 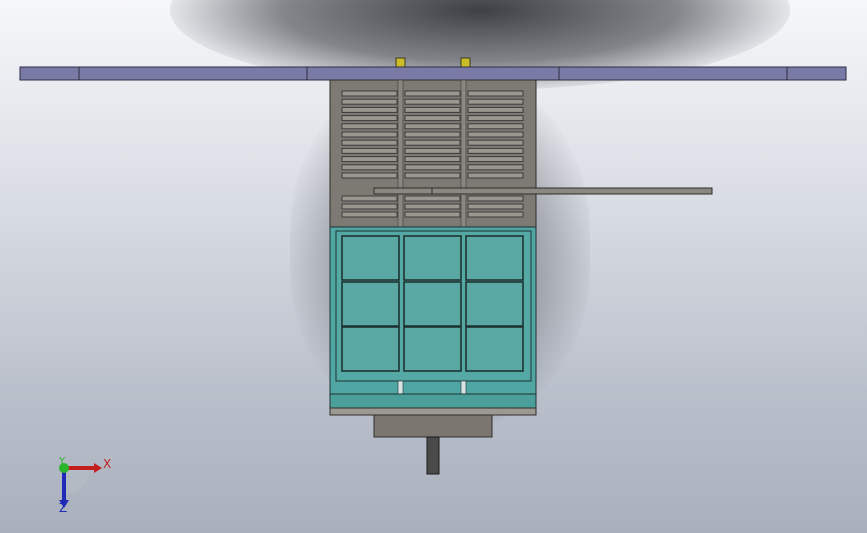 What do you see at coordinates (433, 426) in the screenshot?
I see `mount-base` at bounding box center [433, 426].